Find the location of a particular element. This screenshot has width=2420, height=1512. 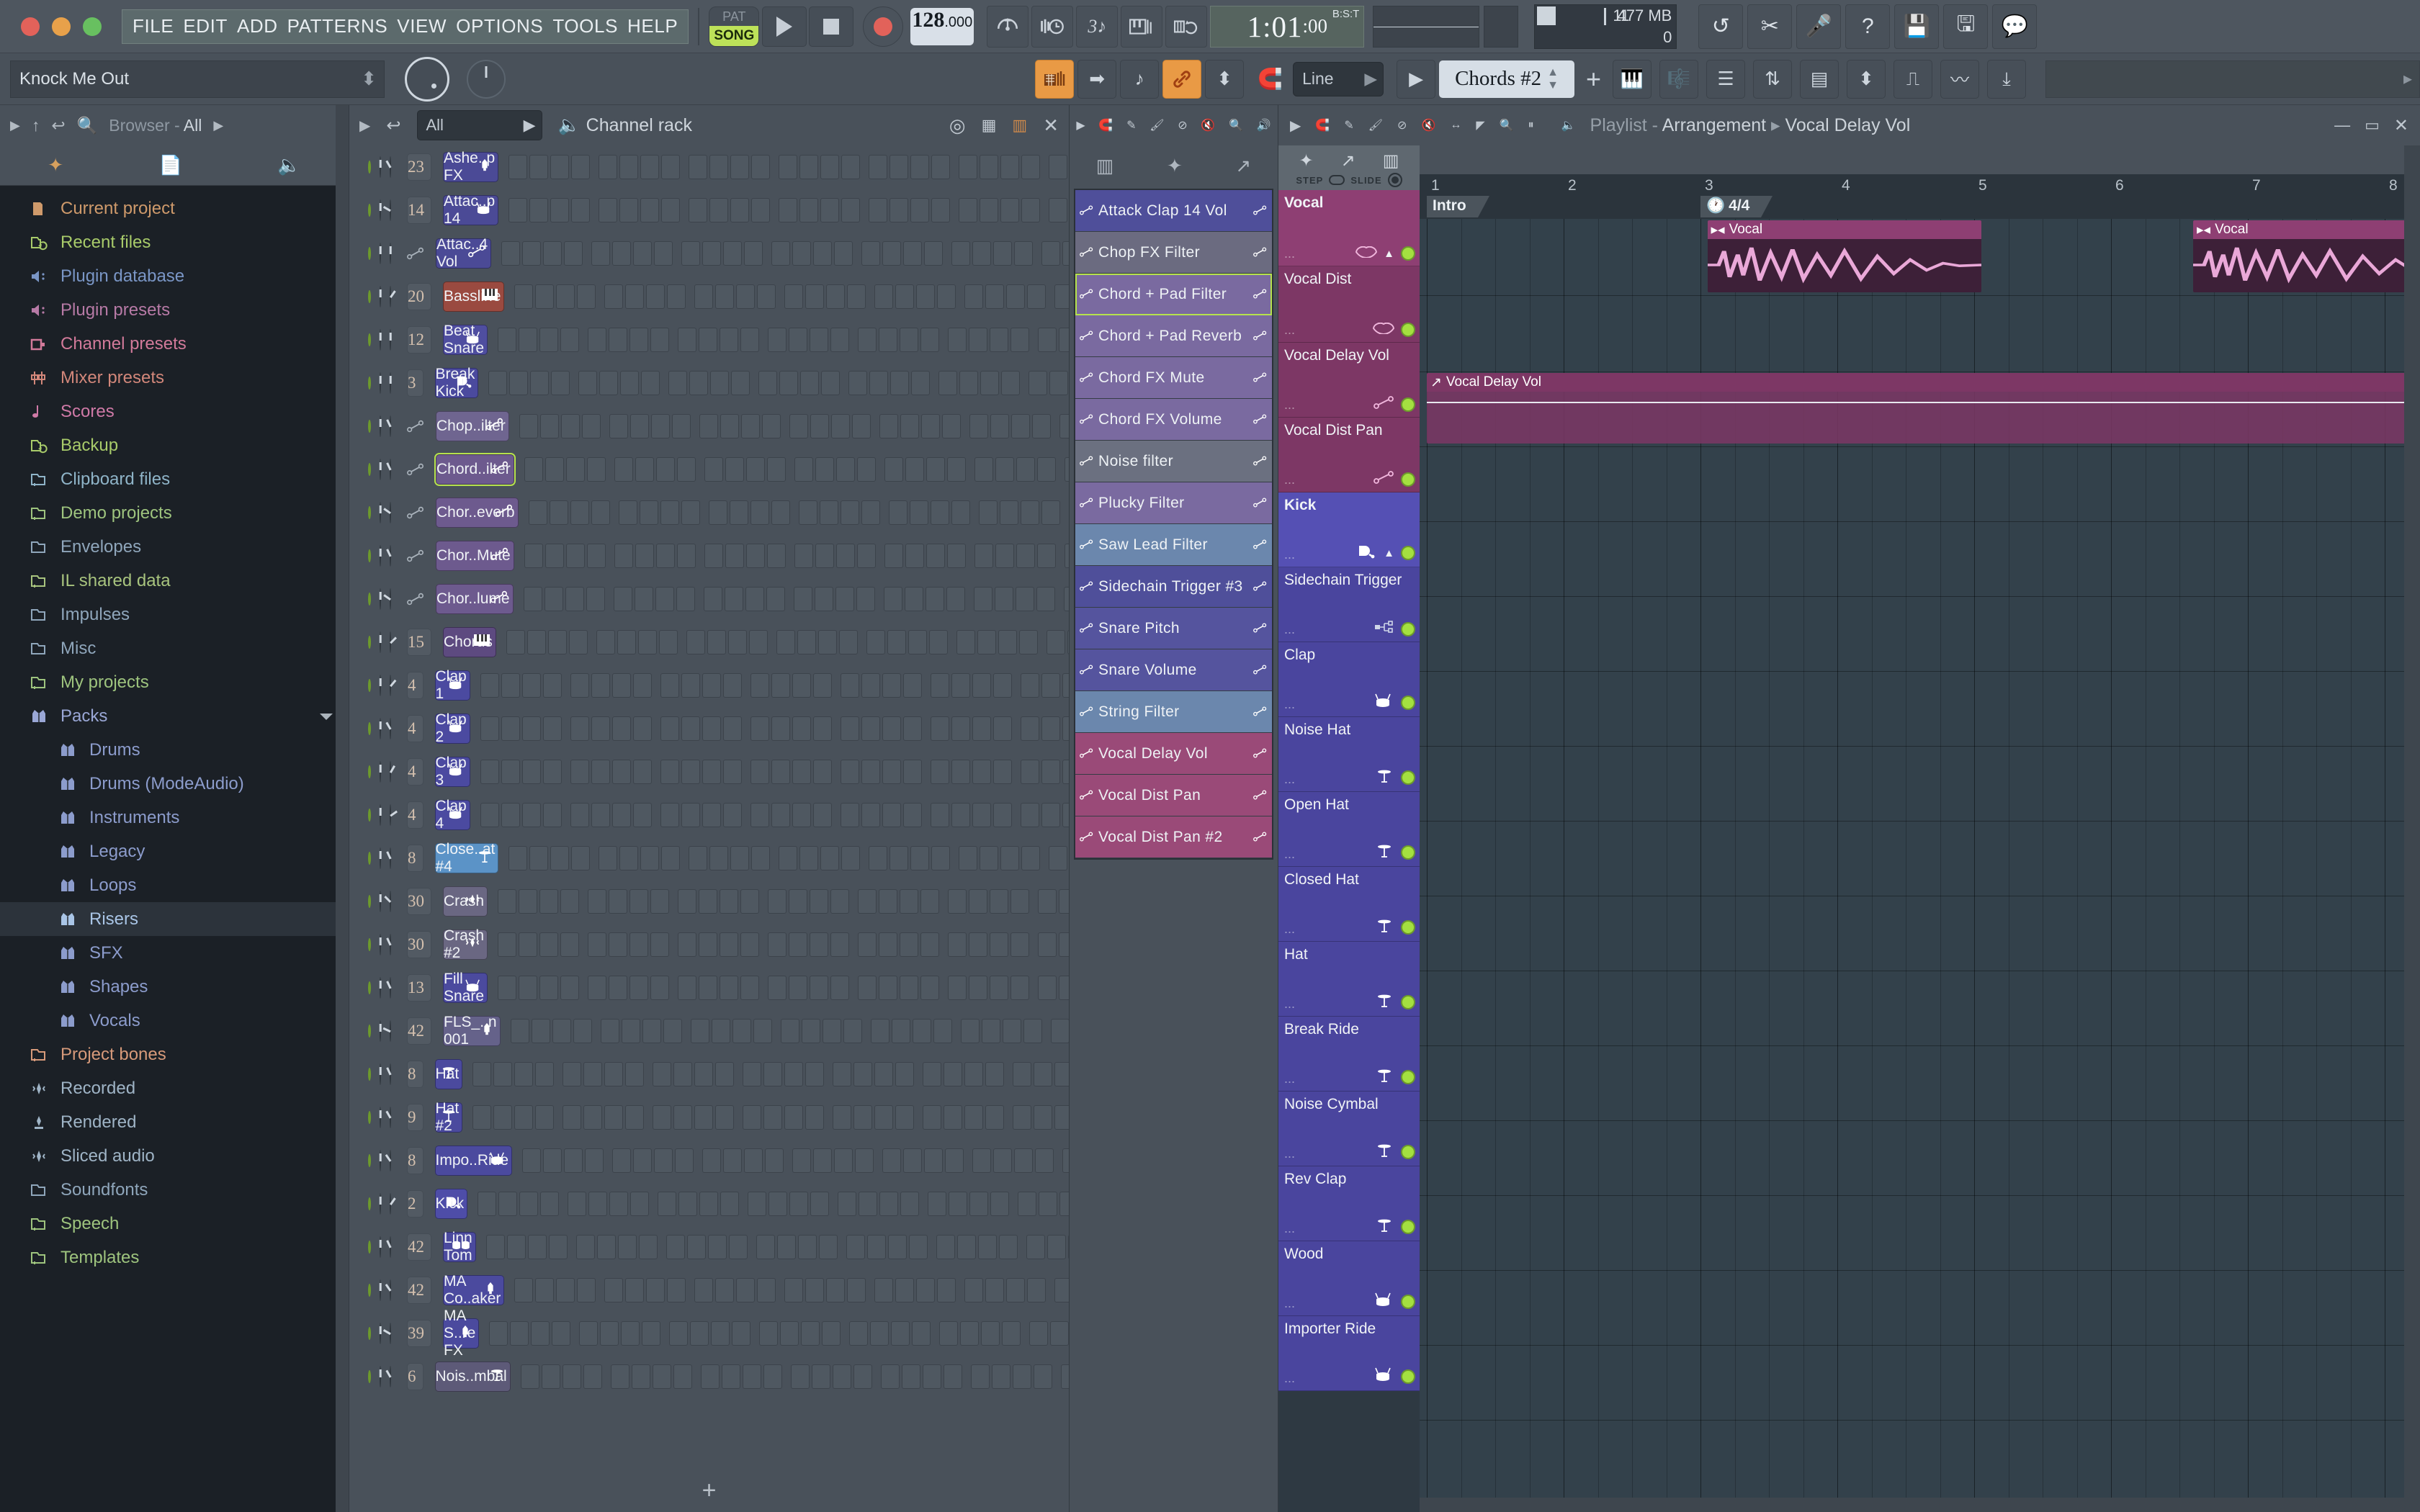

zoom-icon: 🔍 is located at coordinates (1507, 125).